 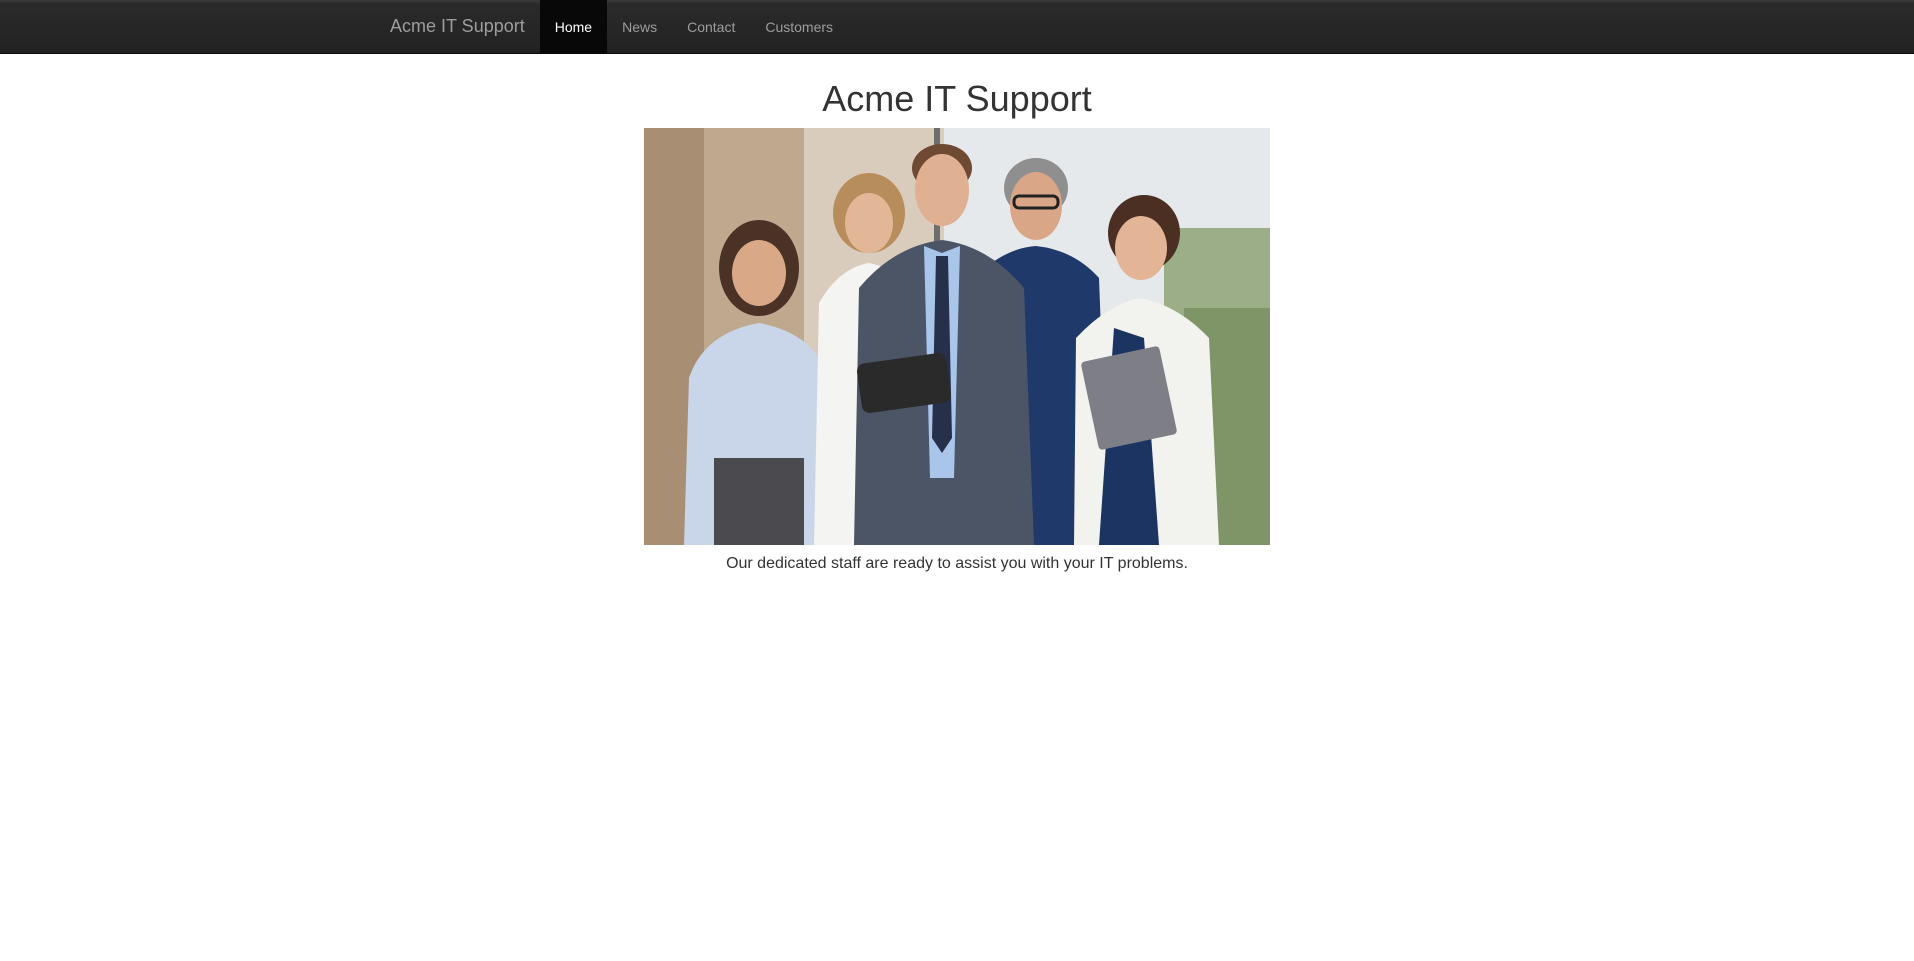 I want to click on team-photo-illustration, so click(x=957, y=336).